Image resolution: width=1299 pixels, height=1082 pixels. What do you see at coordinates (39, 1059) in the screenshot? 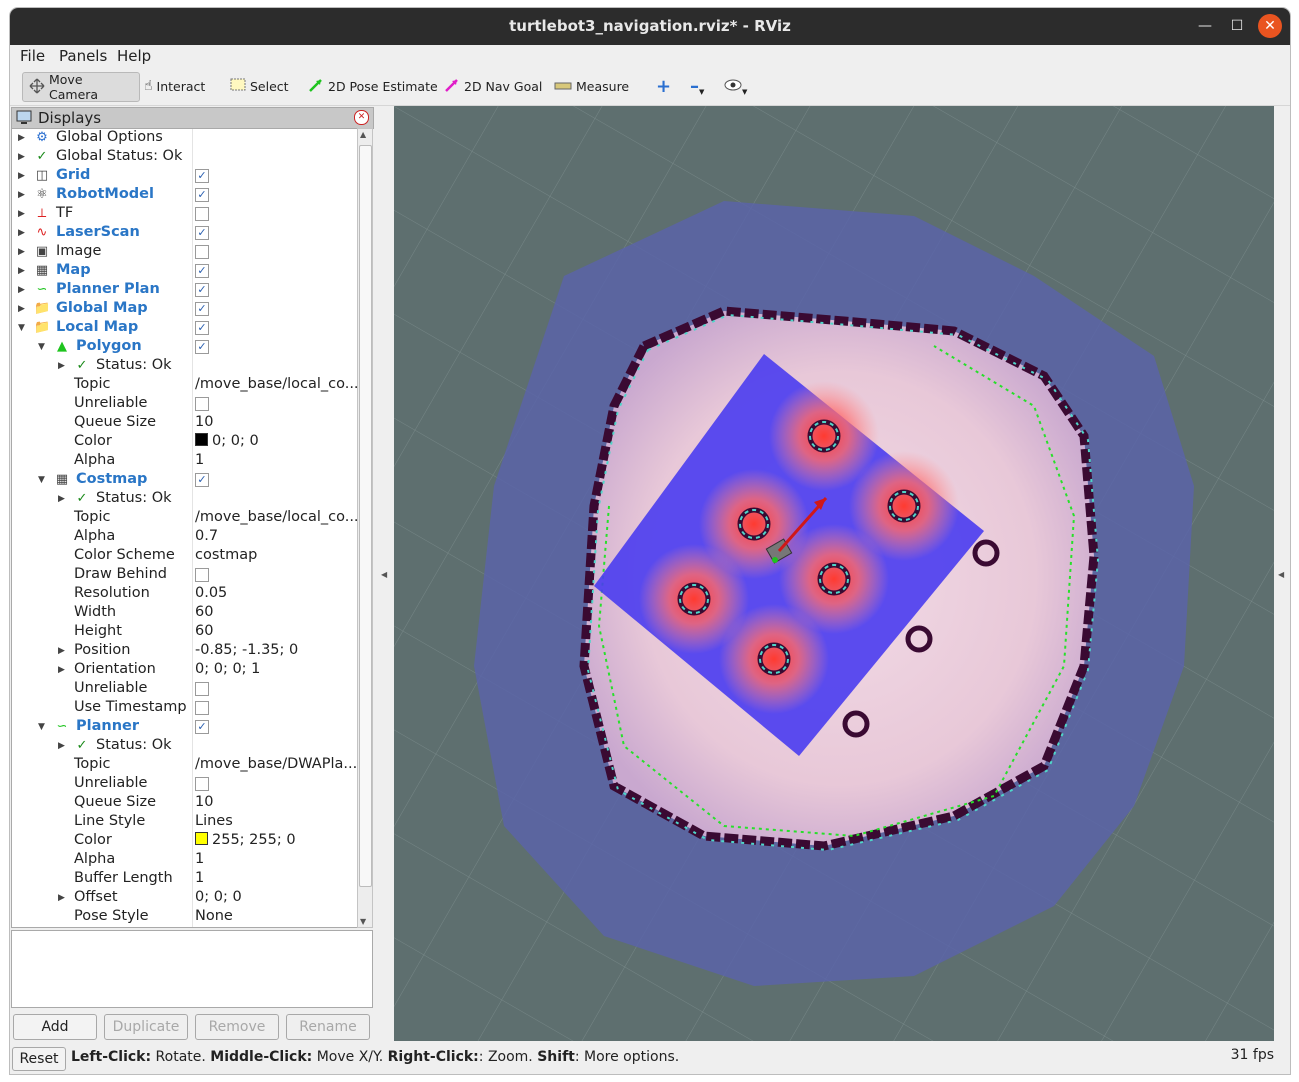
I see `reset-button: Reset` at bounding box center [39, 1059].